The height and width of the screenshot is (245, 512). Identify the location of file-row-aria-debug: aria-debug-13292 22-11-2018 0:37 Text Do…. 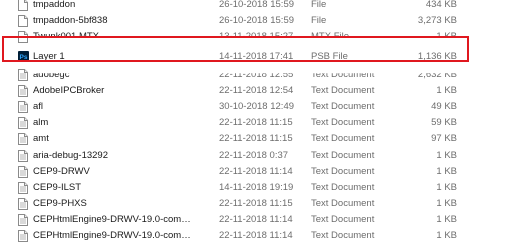
(256, 156).